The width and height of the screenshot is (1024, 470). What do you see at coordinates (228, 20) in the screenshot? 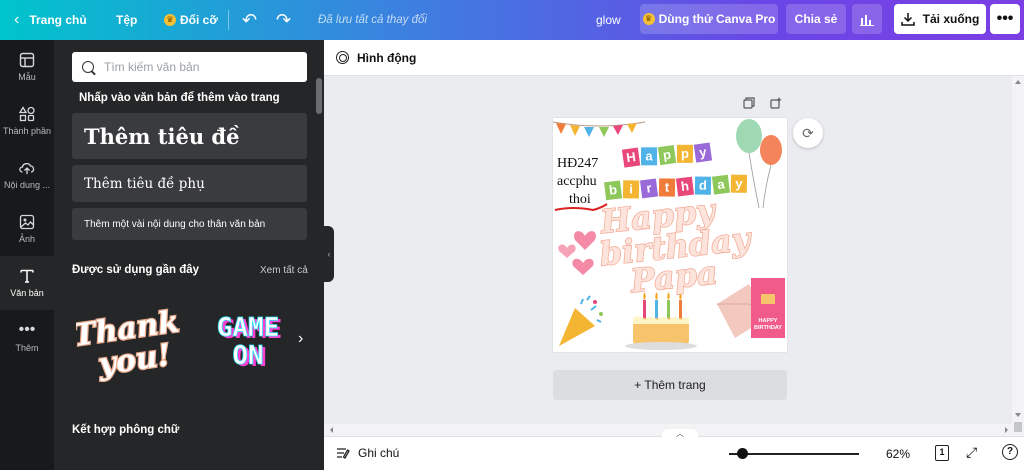
I see `topbar-divider` at bounding box center [228, 20].